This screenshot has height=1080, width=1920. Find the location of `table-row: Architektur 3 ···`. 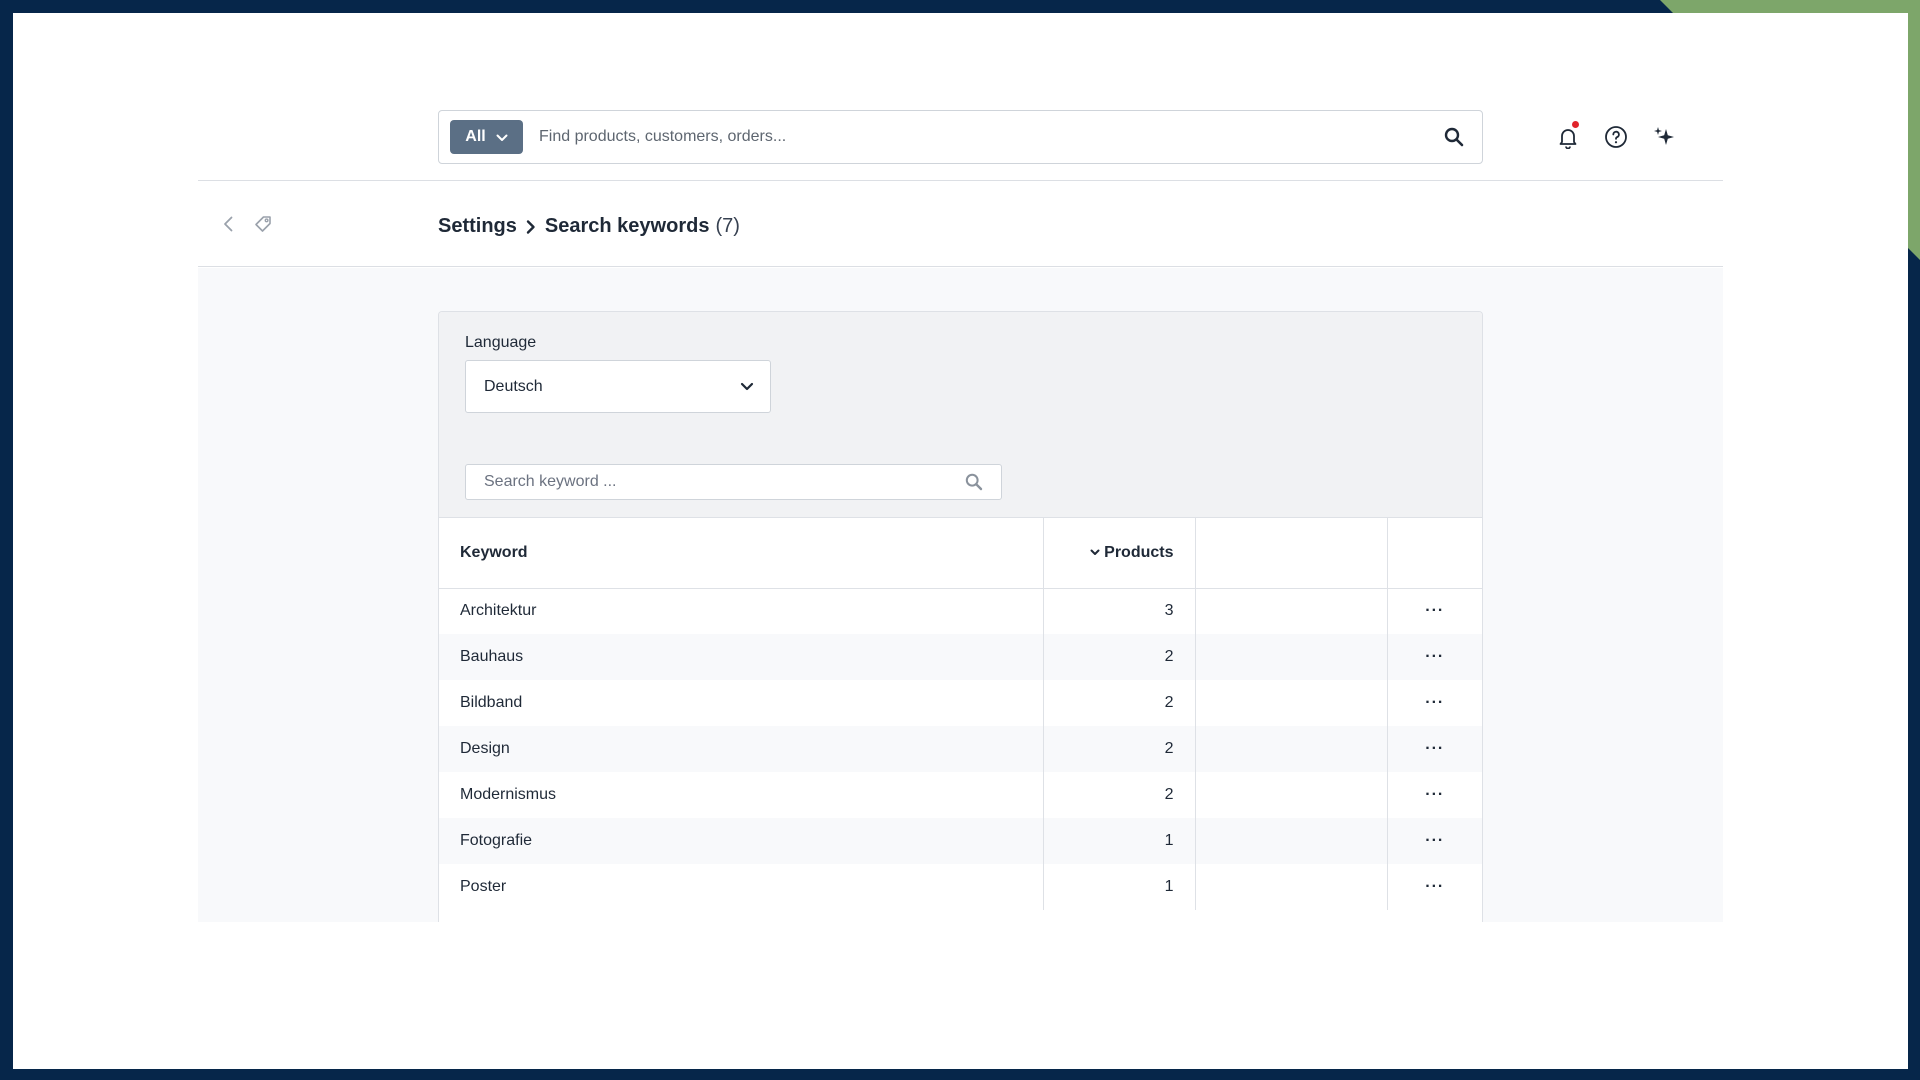

table-row: Architektur 3 ··· is located at coordinates (960, 611).